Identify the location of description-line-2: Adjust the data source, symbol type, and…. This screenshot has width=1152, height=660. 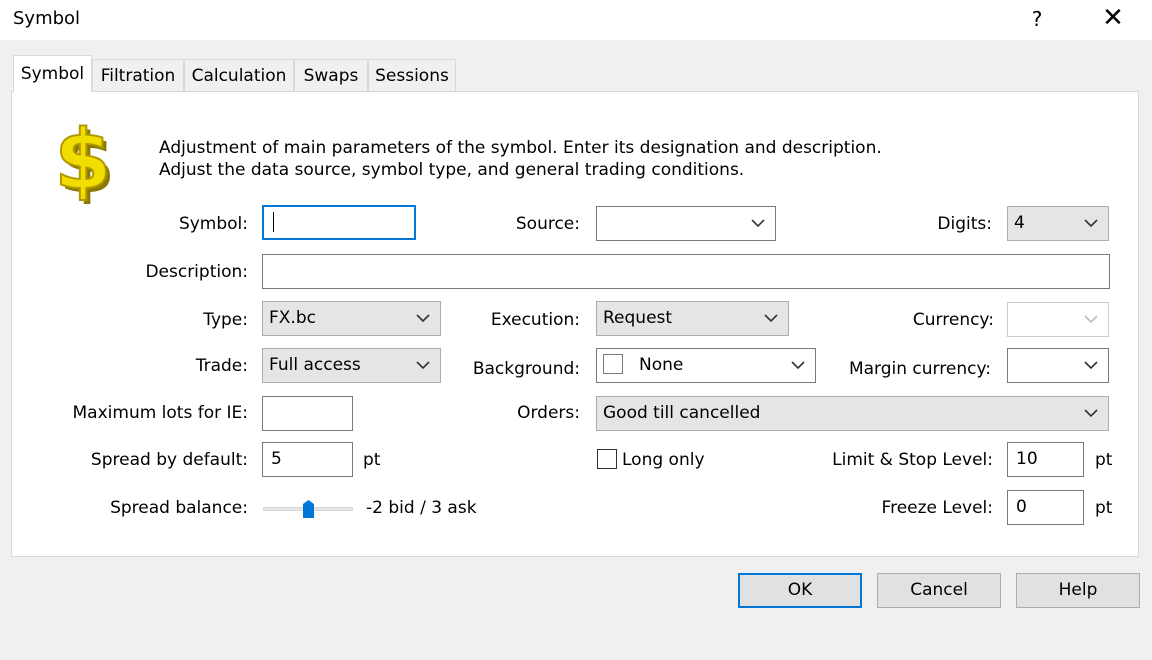
(452, 170).